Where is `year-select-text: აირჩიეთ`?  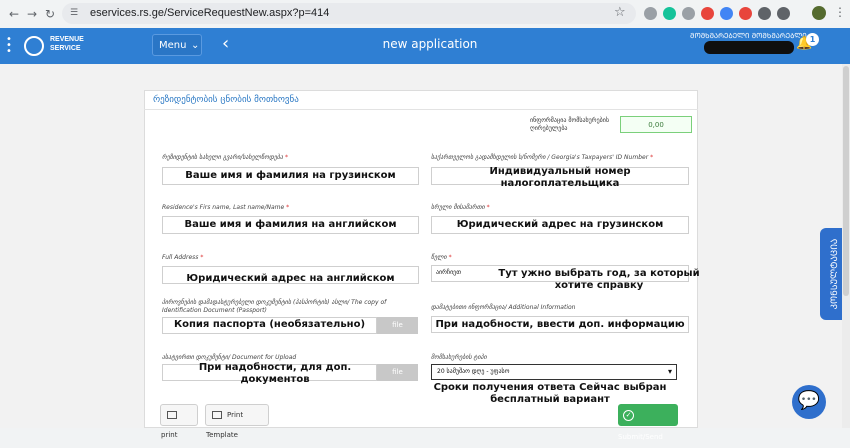 year-select-text: აირჩიეთ is located at coordinates (449, 272).